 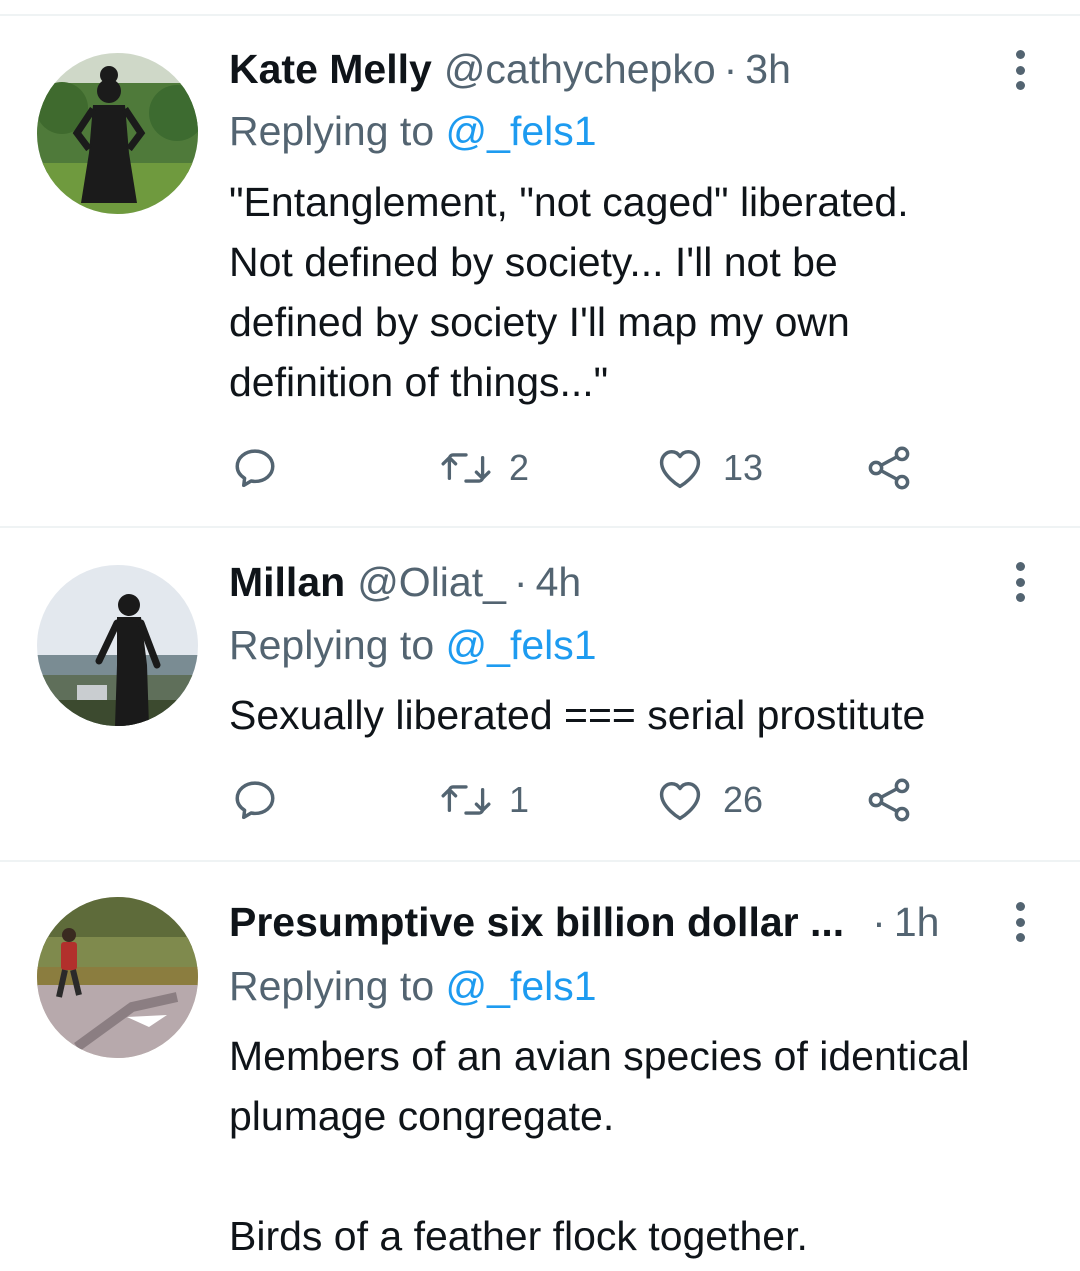 What do you see at coordinates (577, 715) in the screenshot?
I see `text-line: Sexually liberated === serial prostitute` at bounding box center [577, 715].